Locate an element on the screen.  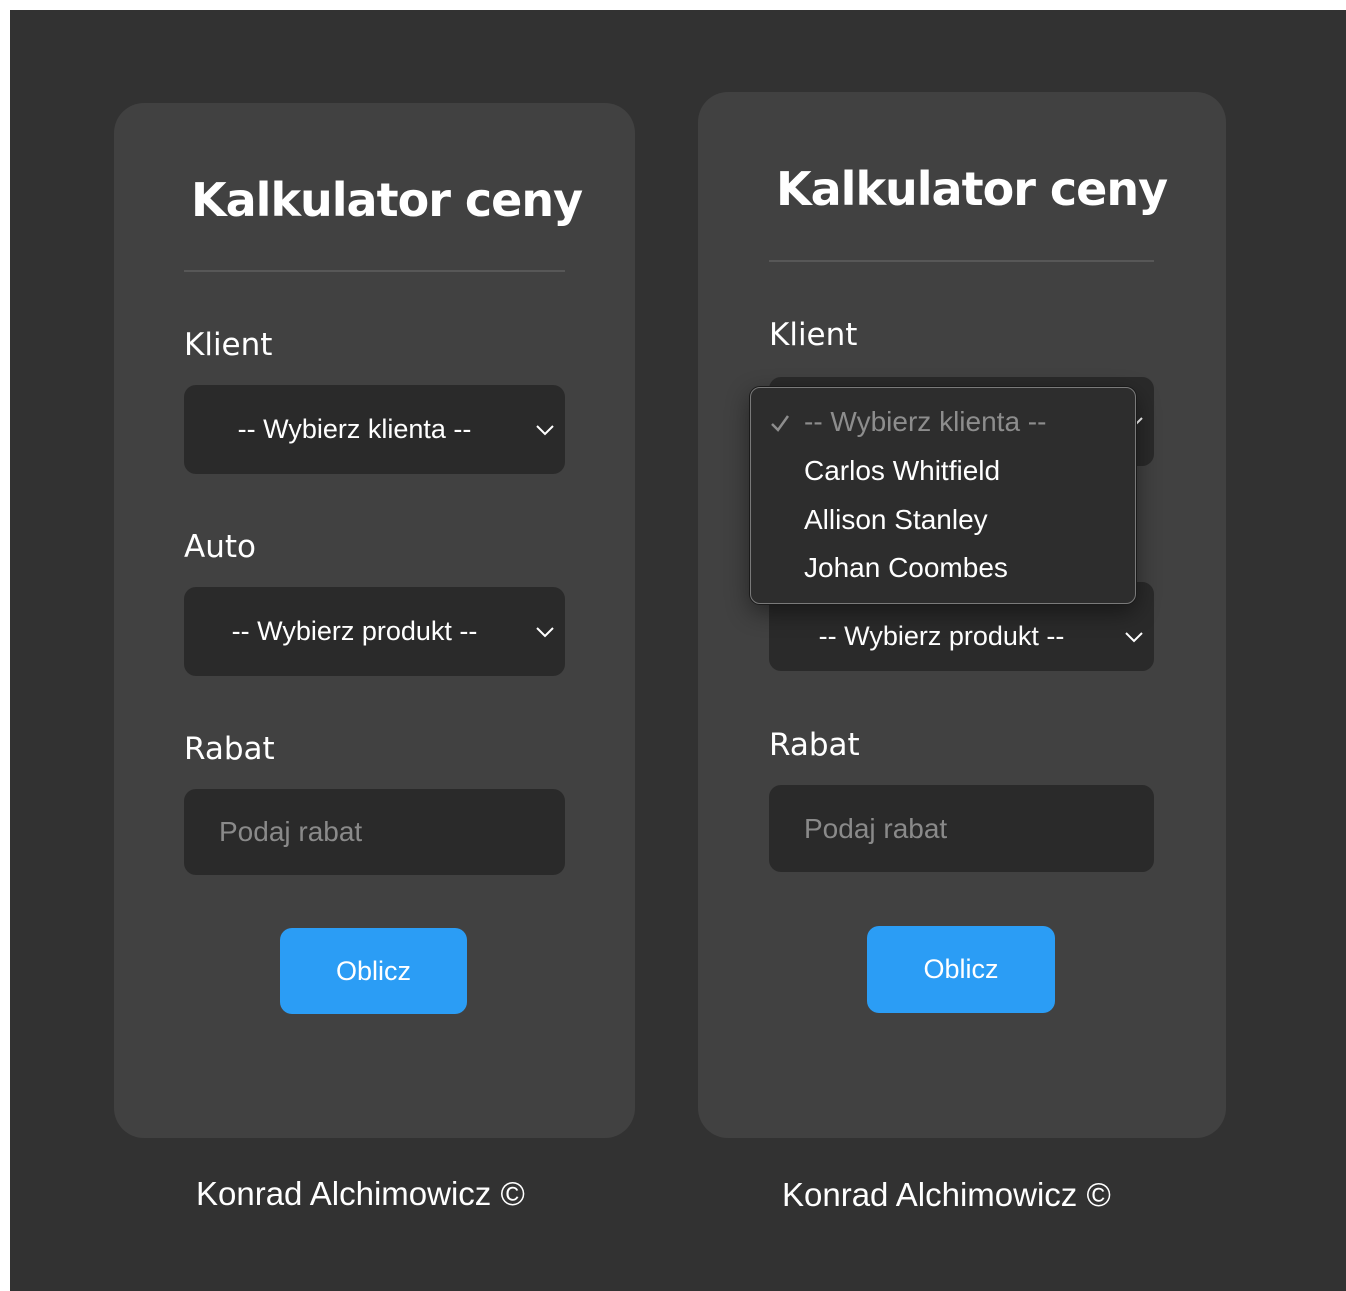
car-label: Auto is located at coordinates (220, 547).